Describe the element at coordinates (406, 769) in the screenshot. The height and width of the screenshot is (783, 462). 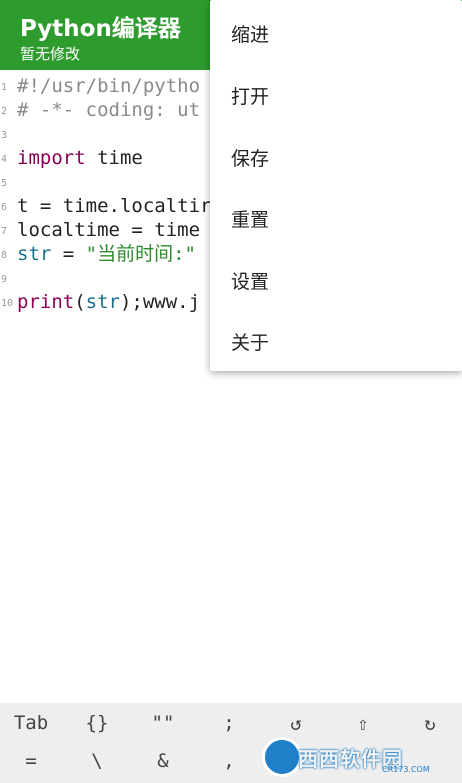
I see `watermark-sub: CR173.COM` at that location.